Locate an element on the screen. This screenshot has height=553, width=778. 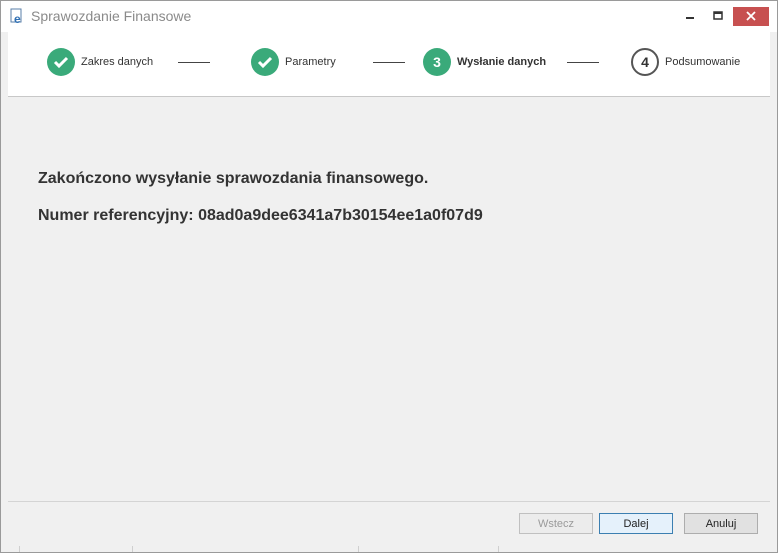
status-bar is located at coordinates (389, 549).